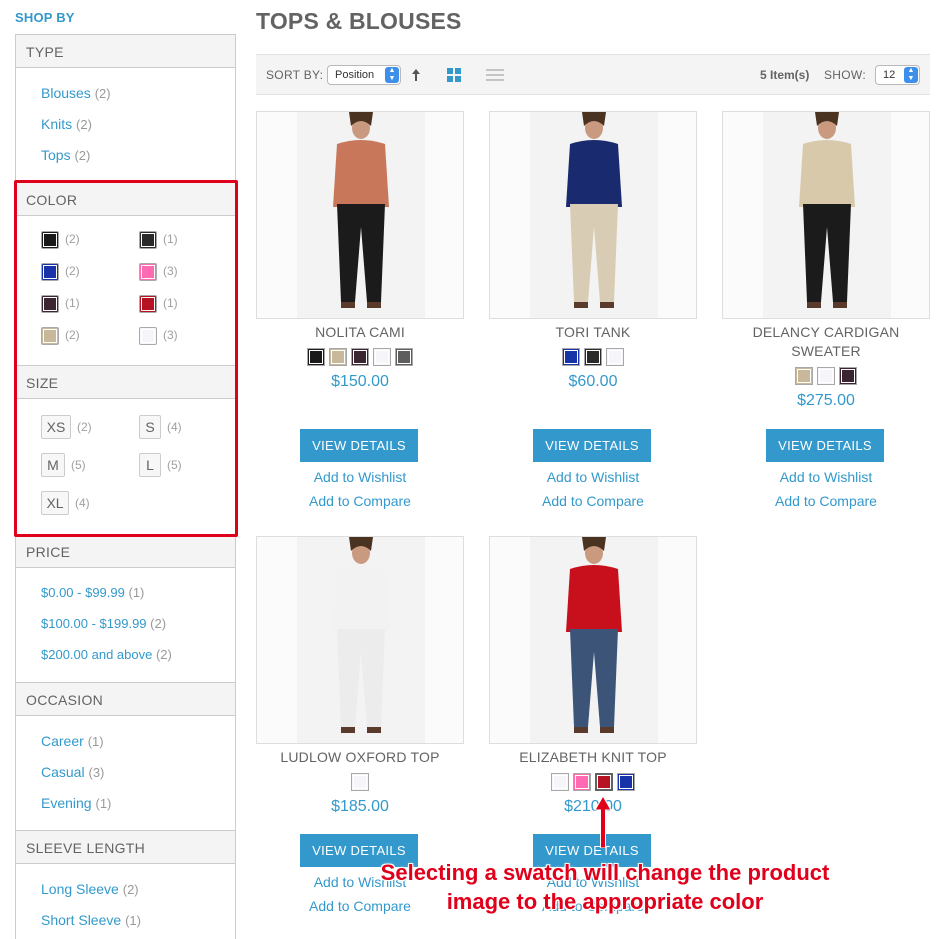 The image size is (945, 939). I want to click on product-name: DELANCY CARDIGAN SWEATER, so click(826, 342).